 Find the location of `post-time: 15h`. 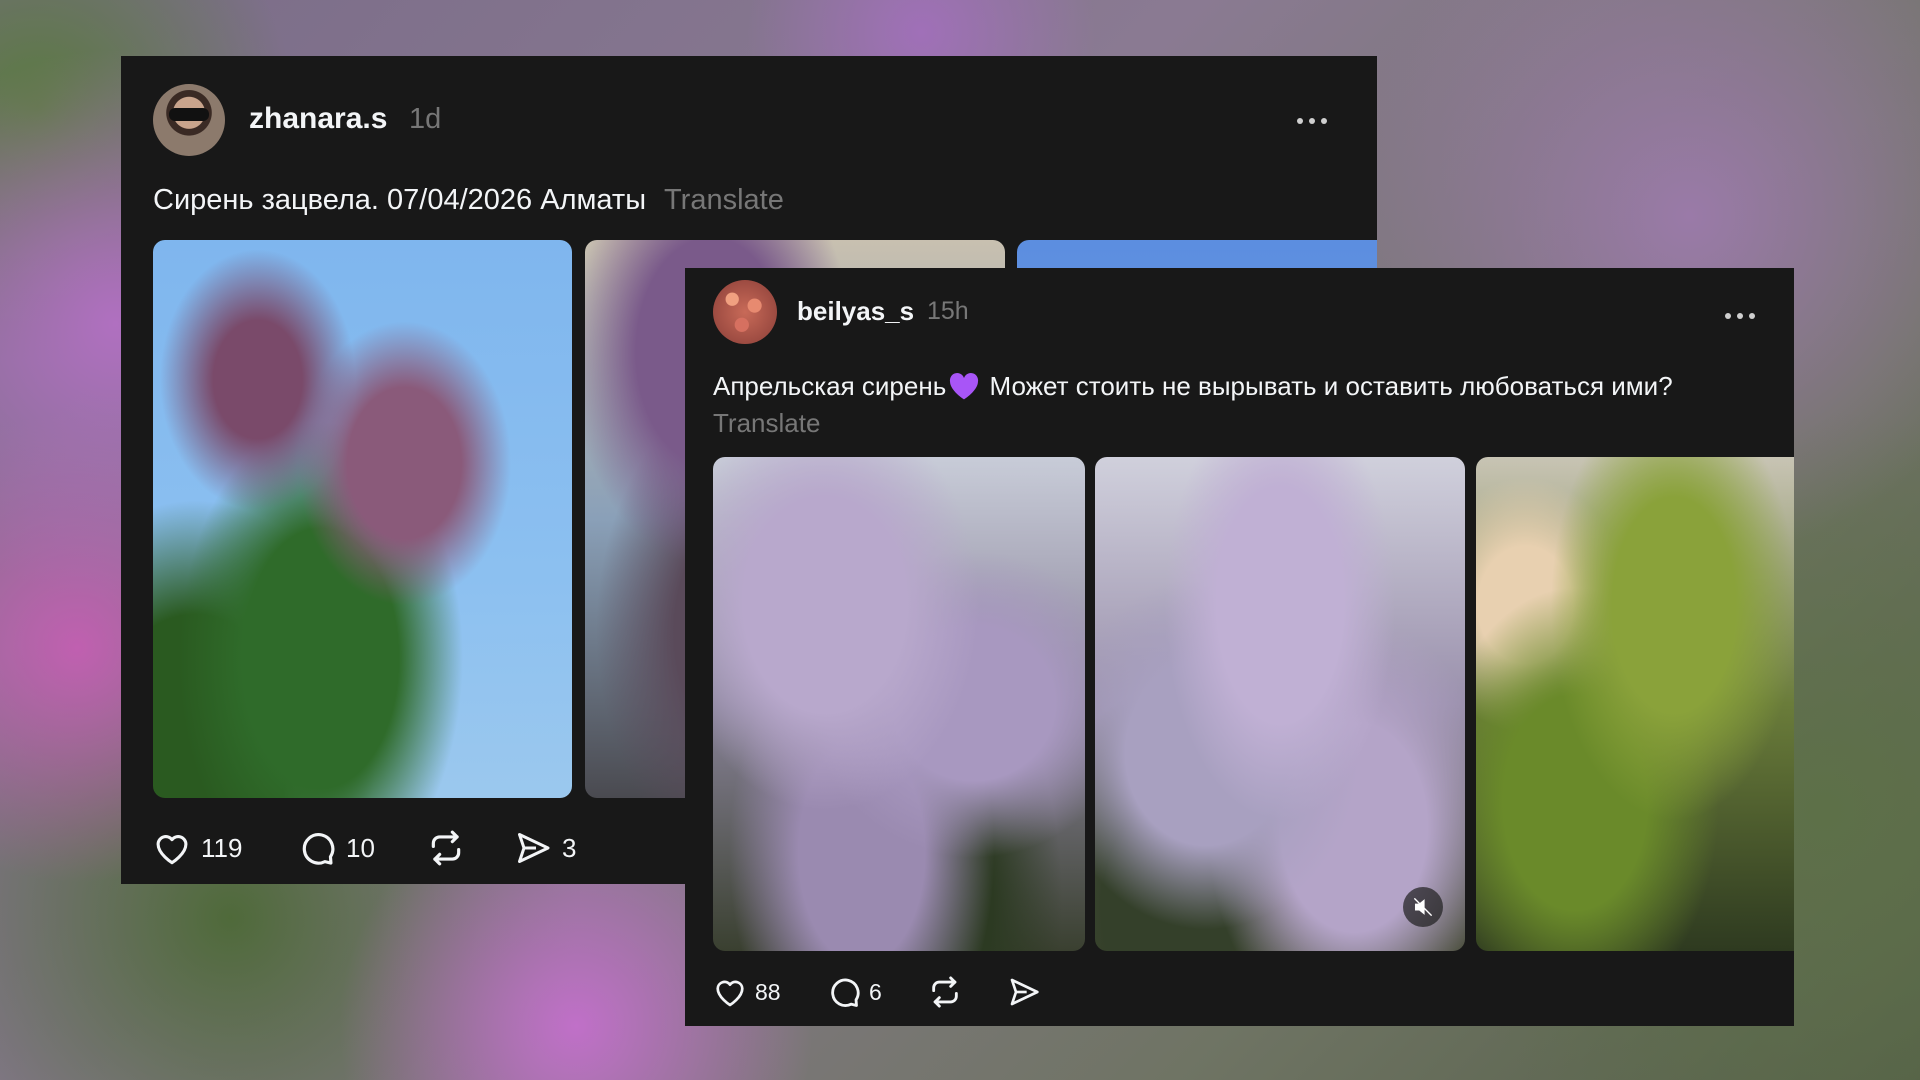

post-time: 15h is located at coordinates (948, 311).